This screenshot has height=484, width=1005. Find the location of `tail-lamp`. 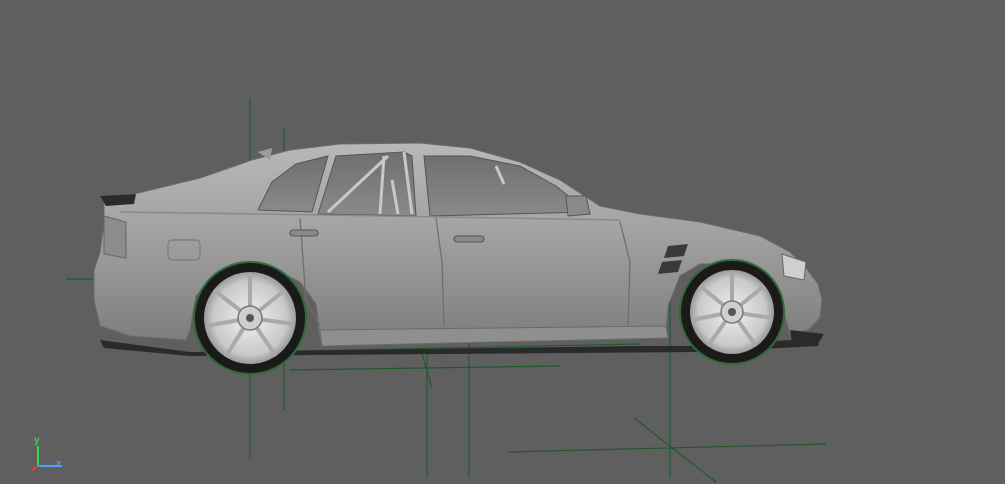

tail-lamp is located at coordinates (115, 237).